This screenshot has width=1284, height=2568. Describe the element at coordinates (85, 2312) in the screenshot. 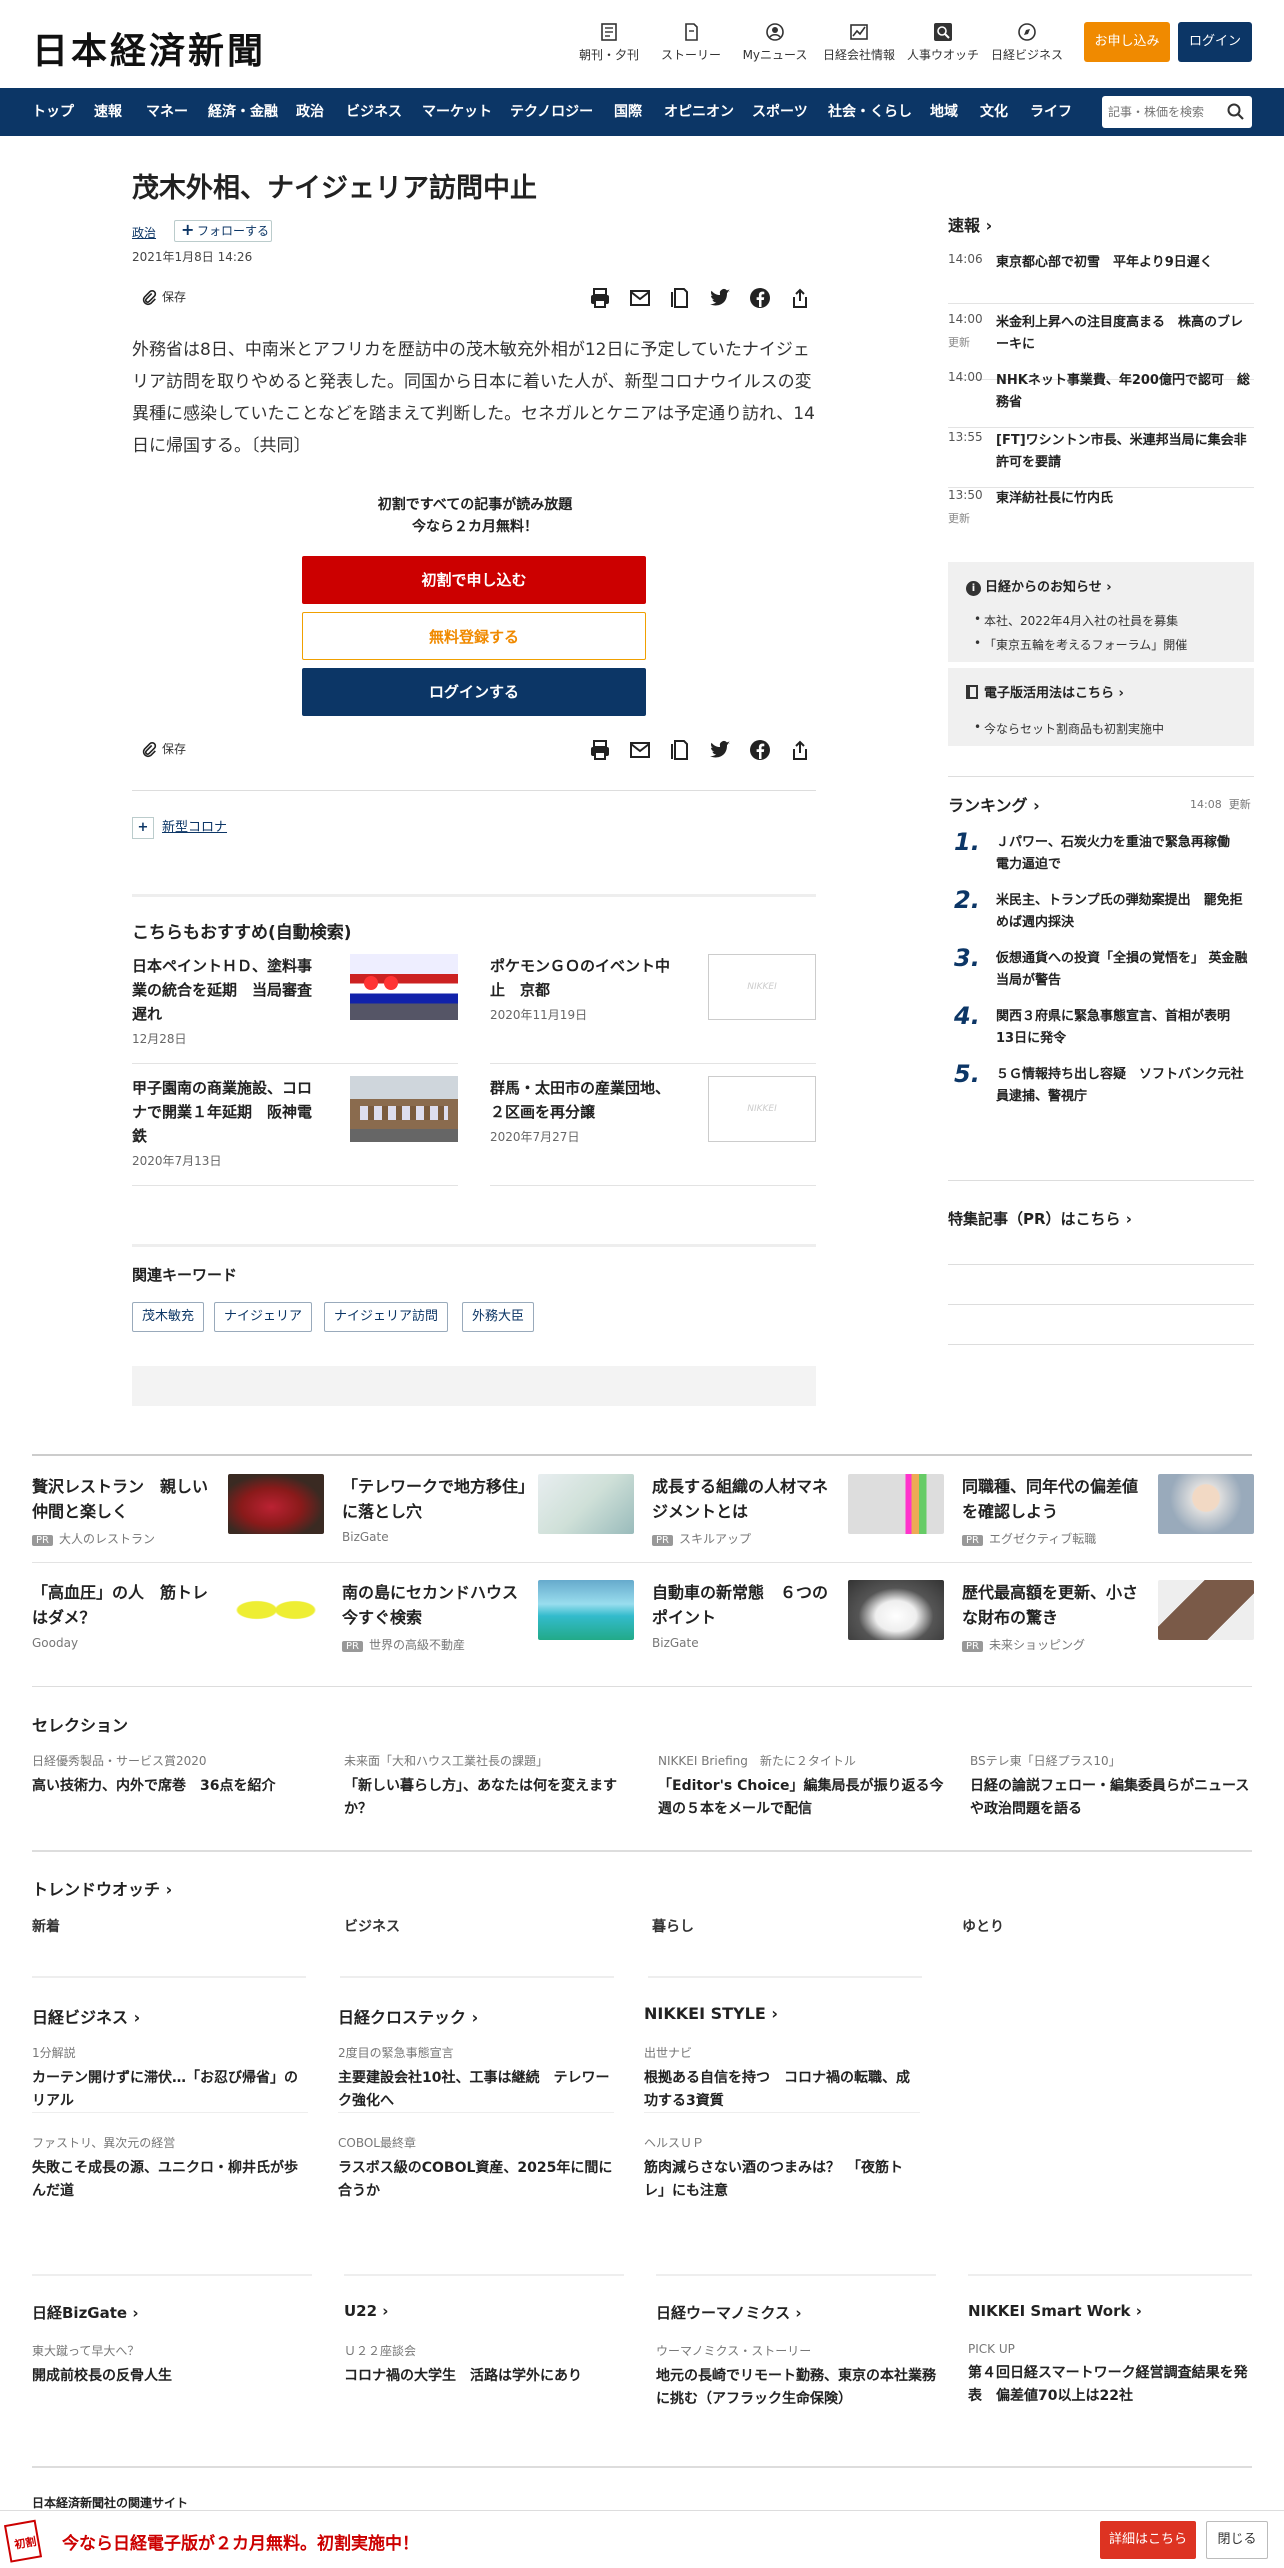

I see `column-title-bizgate: 日経BizGate ›` at that location.